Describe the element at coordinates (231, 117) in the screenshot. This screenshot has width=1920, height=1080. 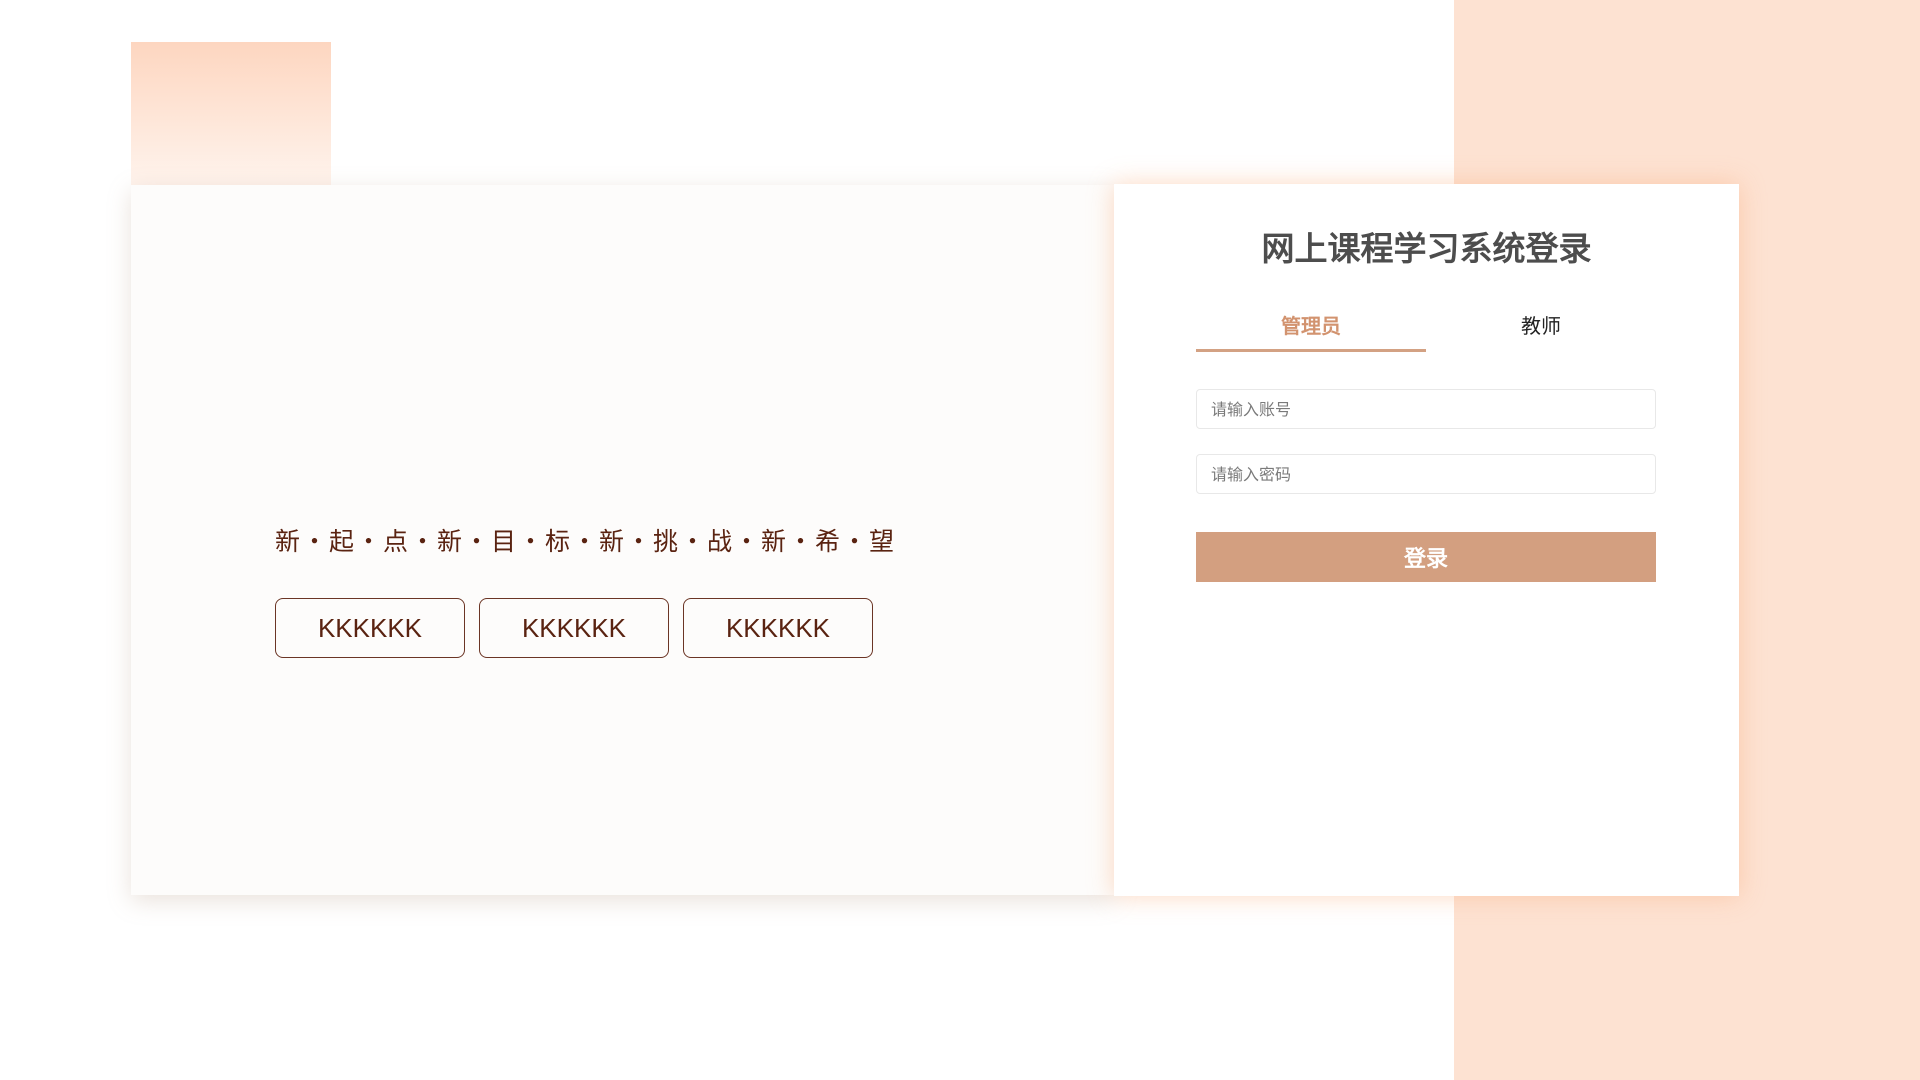
I see `decorative-gradient-square` at that location.